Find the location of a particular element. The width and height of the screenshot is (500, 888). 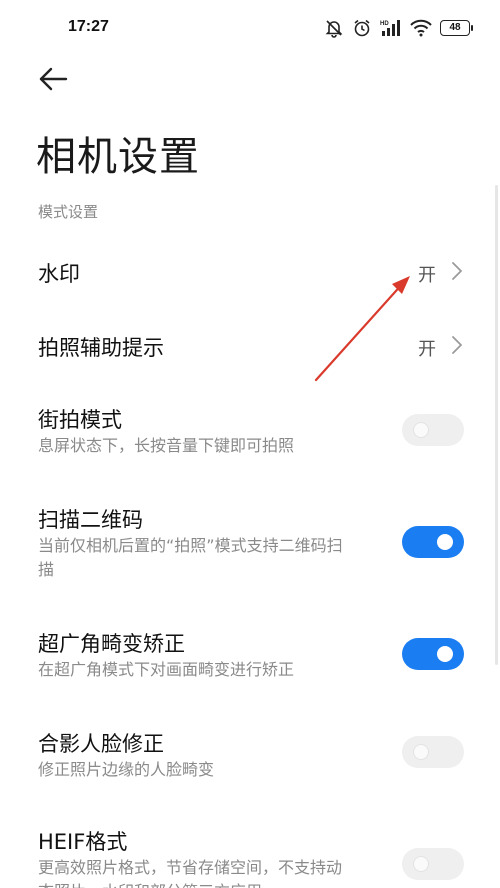

setting-description: 息屏状态下，长按音量下键即可拍照 is located at coordinates (166, 445).